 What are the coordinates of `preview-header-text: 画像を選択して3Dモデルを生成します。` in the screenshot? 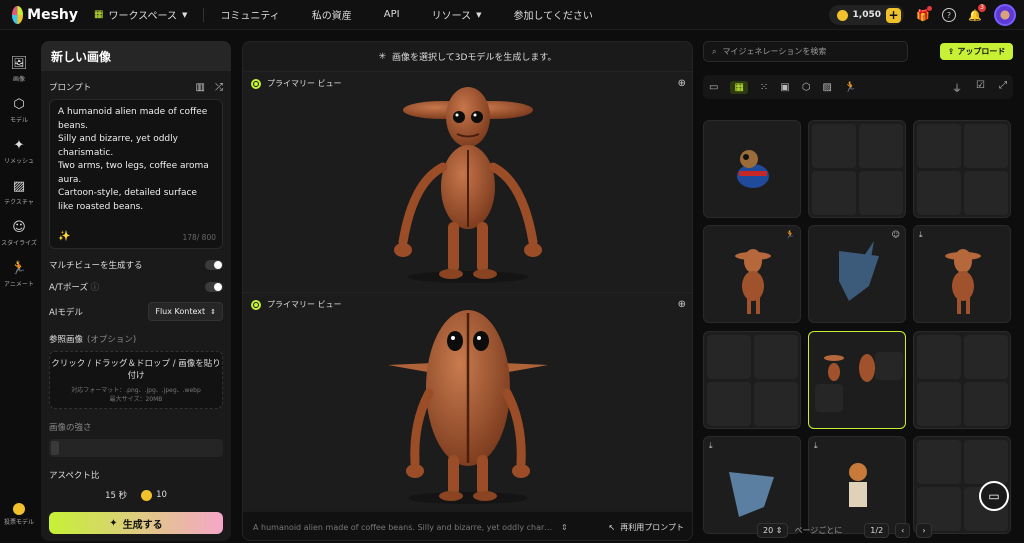 It's located at (474, 58).